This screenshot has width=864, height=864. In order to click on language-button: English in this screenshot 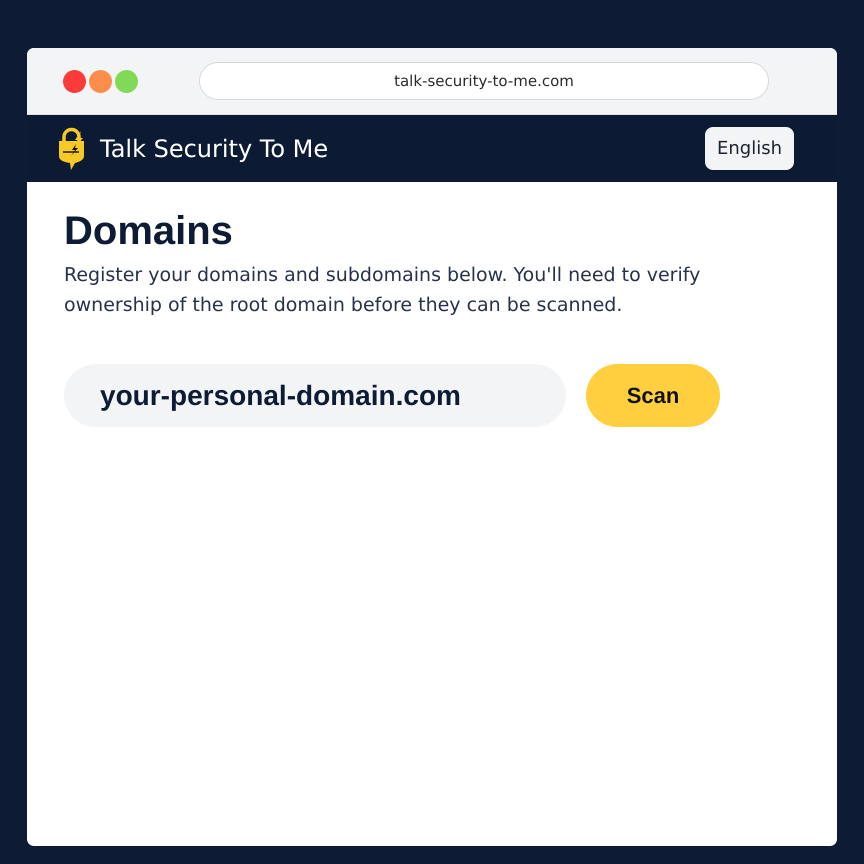, I will do `click(749, 148)`.